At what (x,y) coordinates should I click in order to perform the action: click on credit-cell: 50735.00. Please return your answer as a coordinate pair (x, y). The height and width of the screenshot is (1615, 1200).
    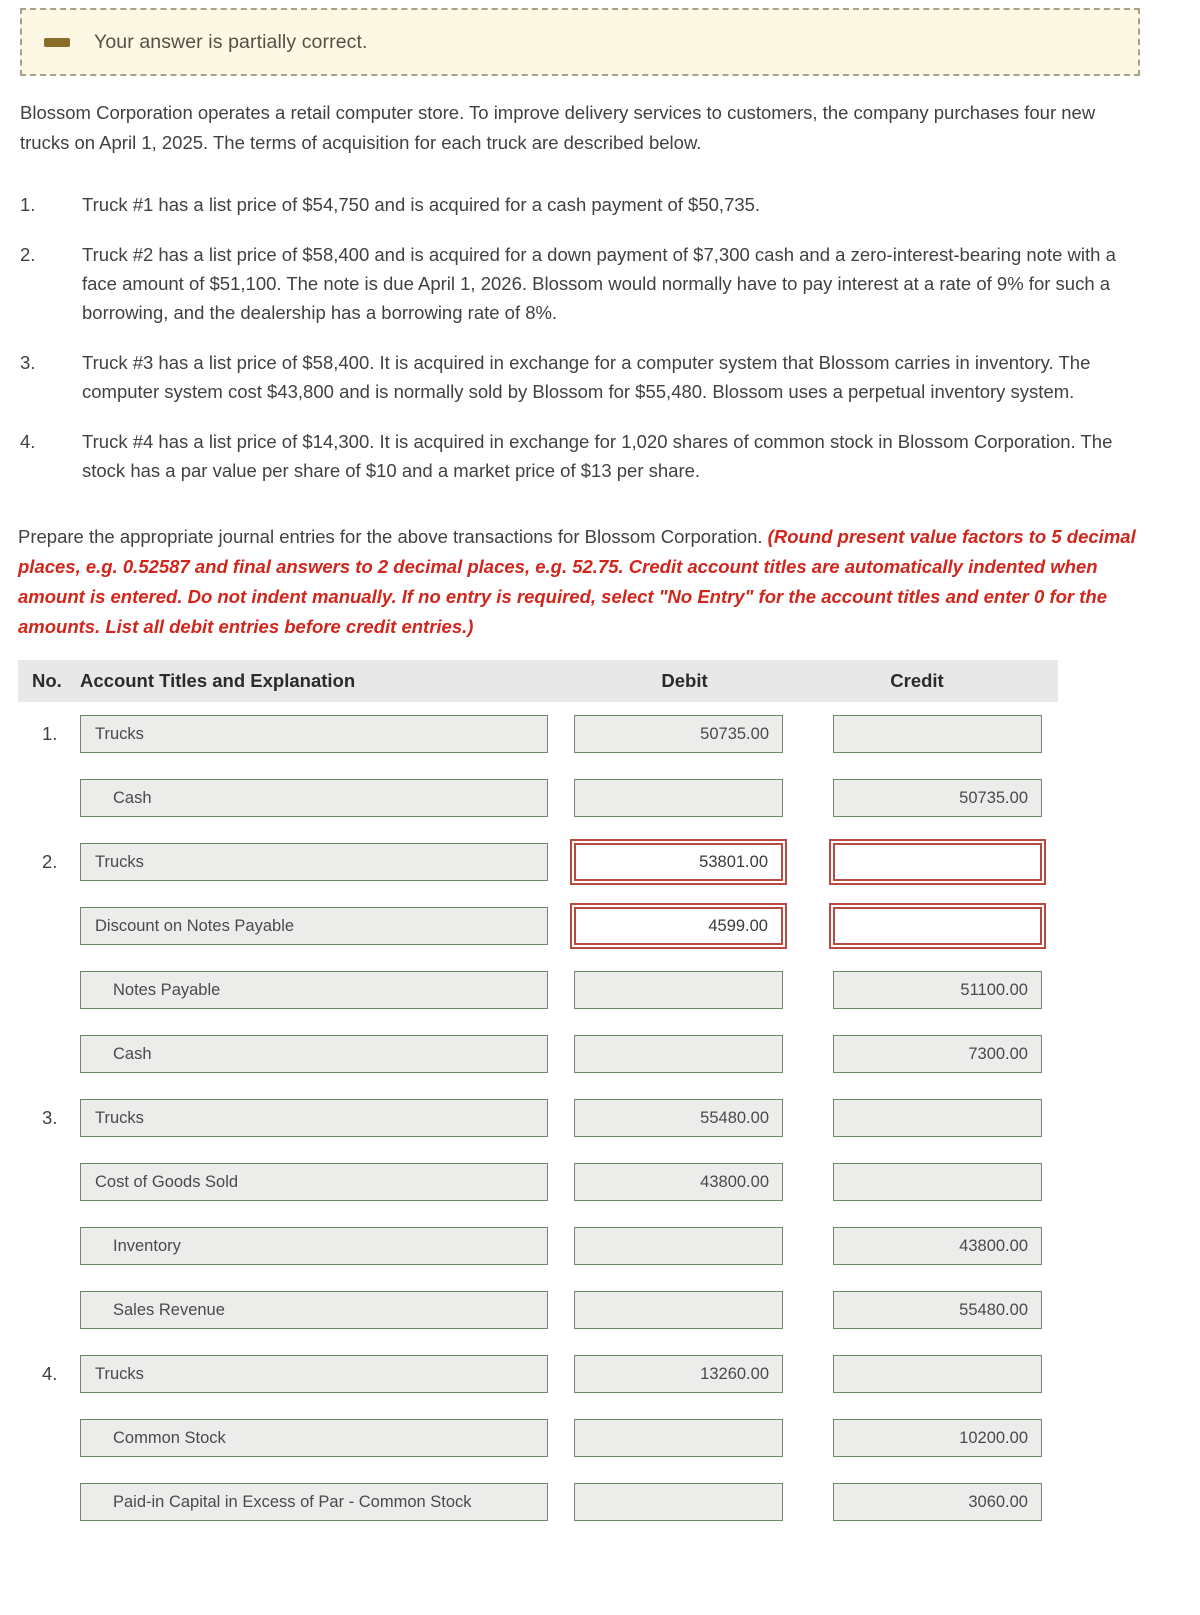
    Looking at the image, I should click on (919, 798).